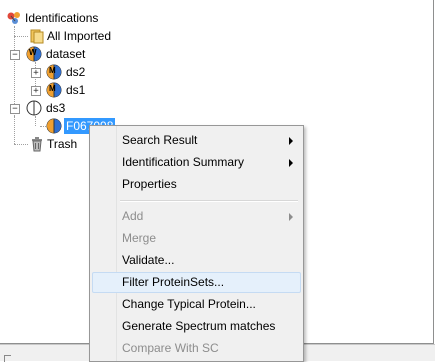  Describe the element at coordinates (37, 144) in the screenshot. I see `trash-icon` at that location.